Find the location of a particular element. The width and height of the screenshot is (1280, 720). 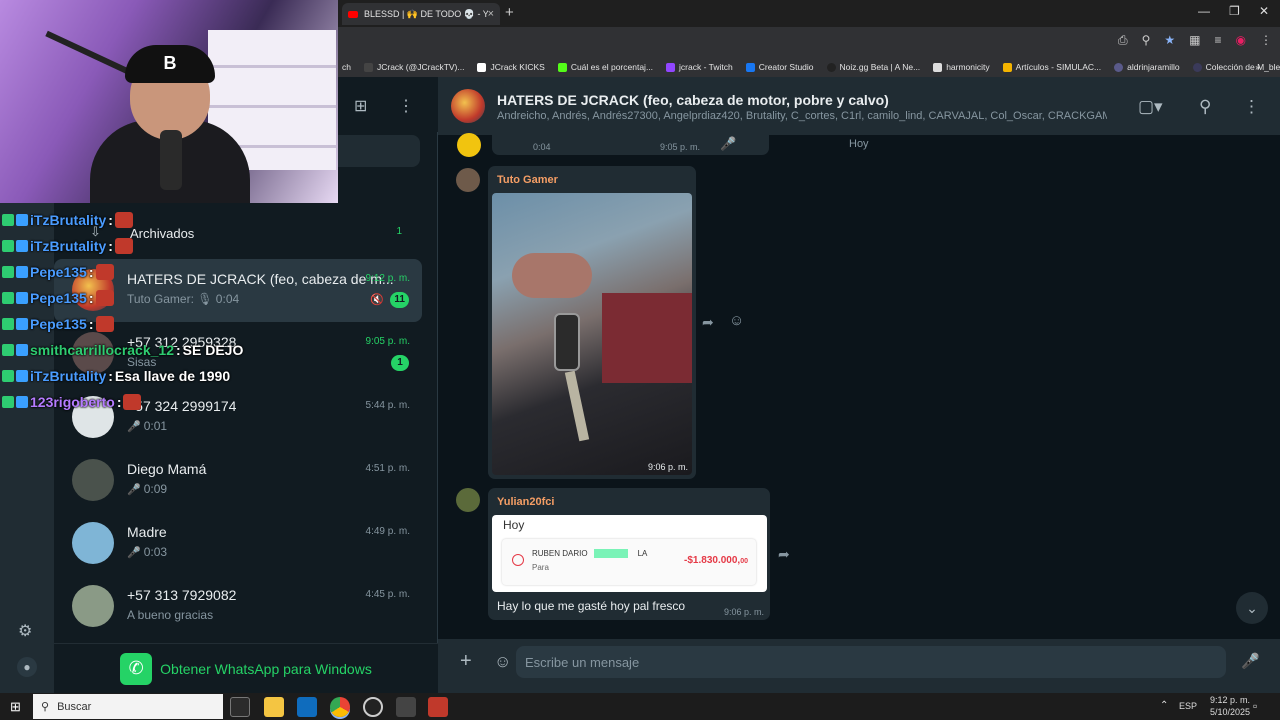

close-window-icon: ✕ is located at coordinates (1264, 11).